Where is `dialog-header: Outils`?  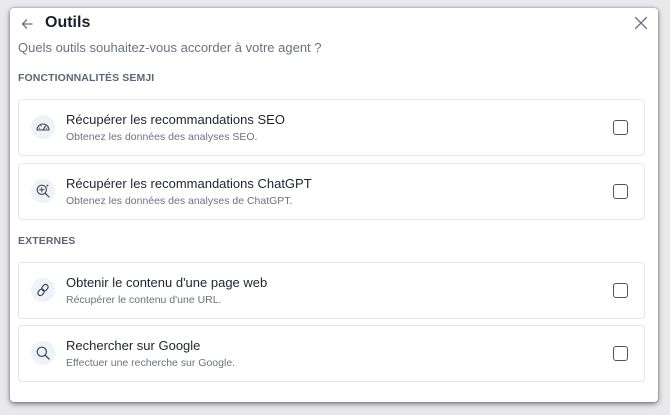 dialog-header: Outils is located at coordinates (334, 24).